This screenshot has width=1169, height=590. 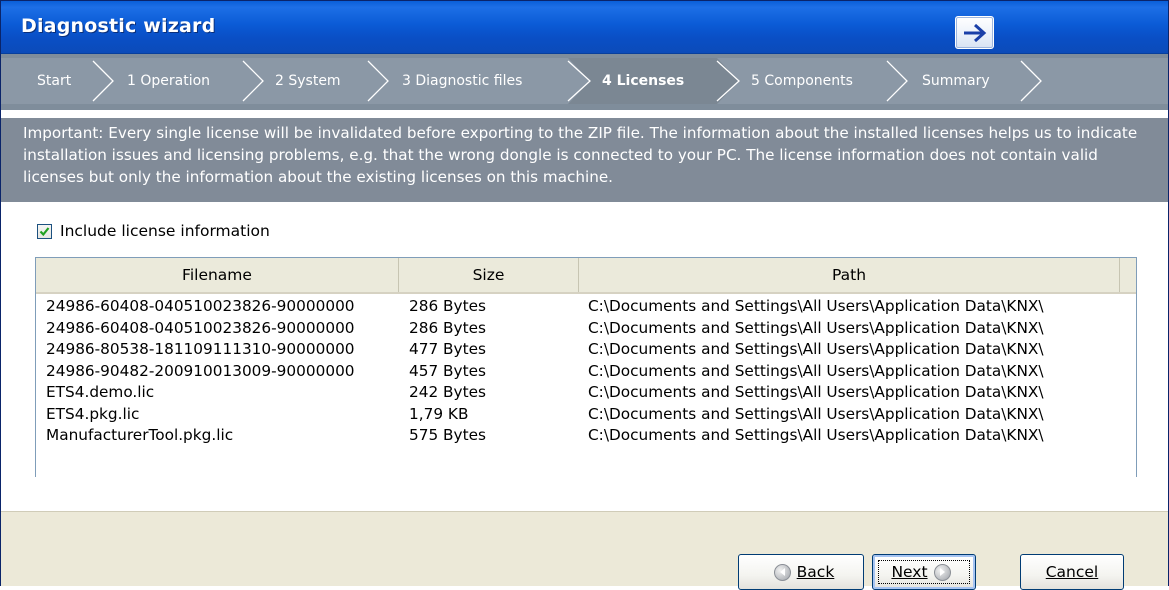 I want to click on list-header: Filename Size Path, so click(x=586, y=276).